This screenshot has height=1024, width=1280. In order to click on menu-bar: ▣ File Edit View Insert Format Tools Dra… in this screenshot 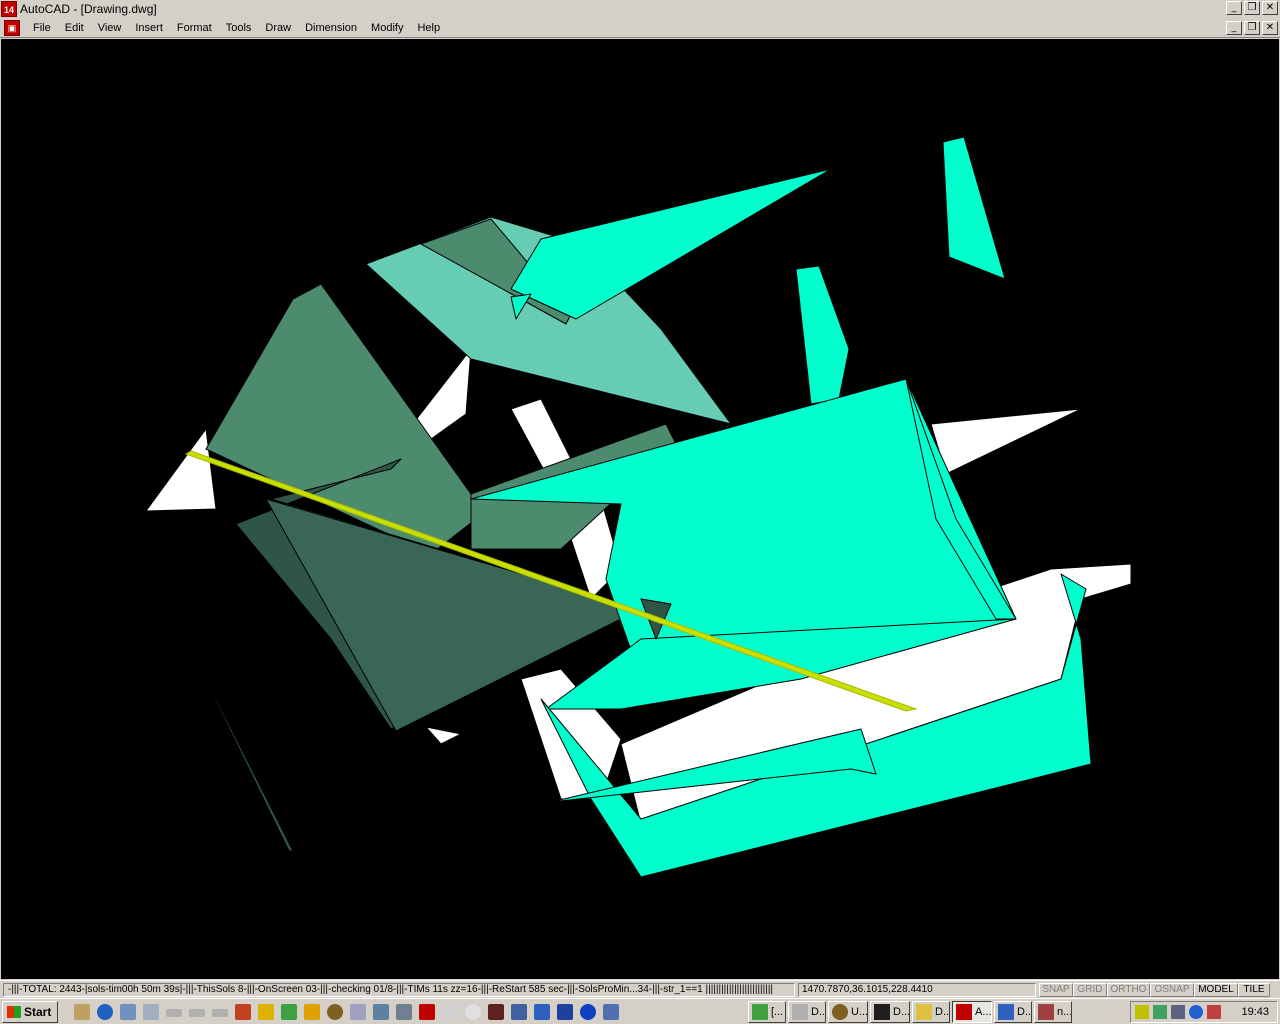, I will do `click(640, 28)`.